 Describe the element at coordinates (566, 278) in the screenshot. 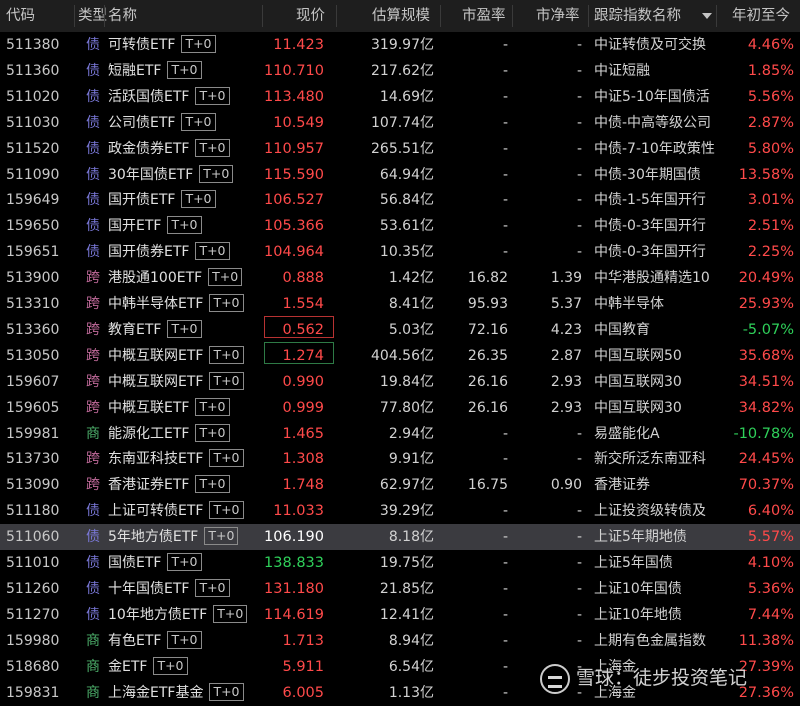

I see `fund-pb: 1.39` at that location.